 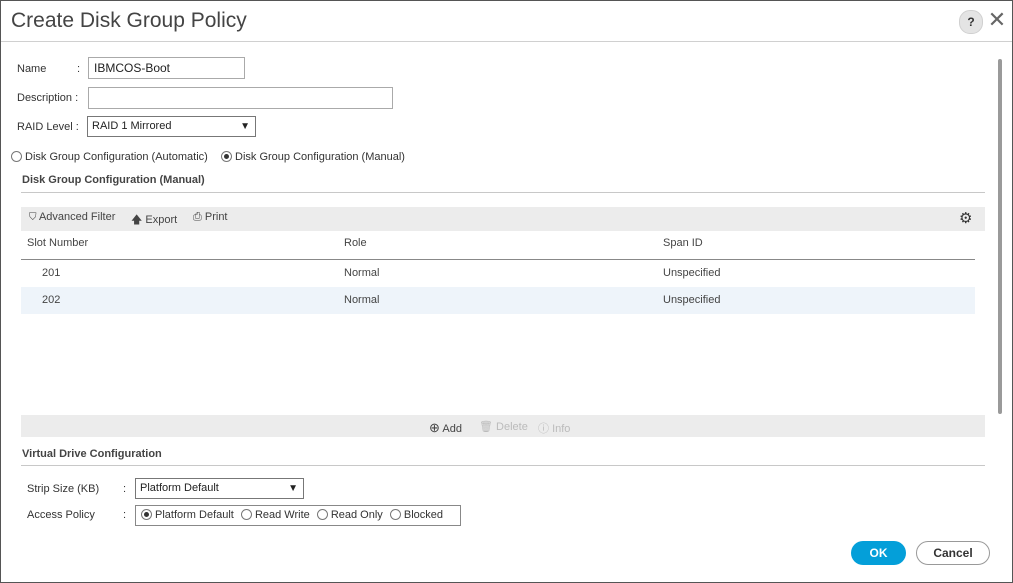 I want to click on advanced-filter-button: ⛉ Advanced Filter, so click(x=72, y=217).